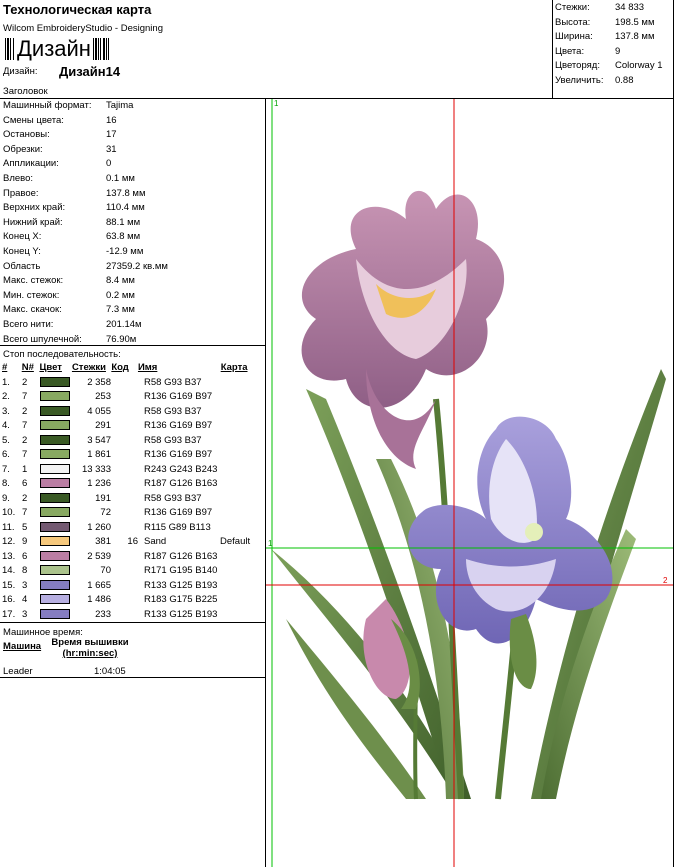  What do you see at coordinates (177, 527) in the screenshot?
I see `thread-name: R115 G89 B113` at bounding box center [177, 527].